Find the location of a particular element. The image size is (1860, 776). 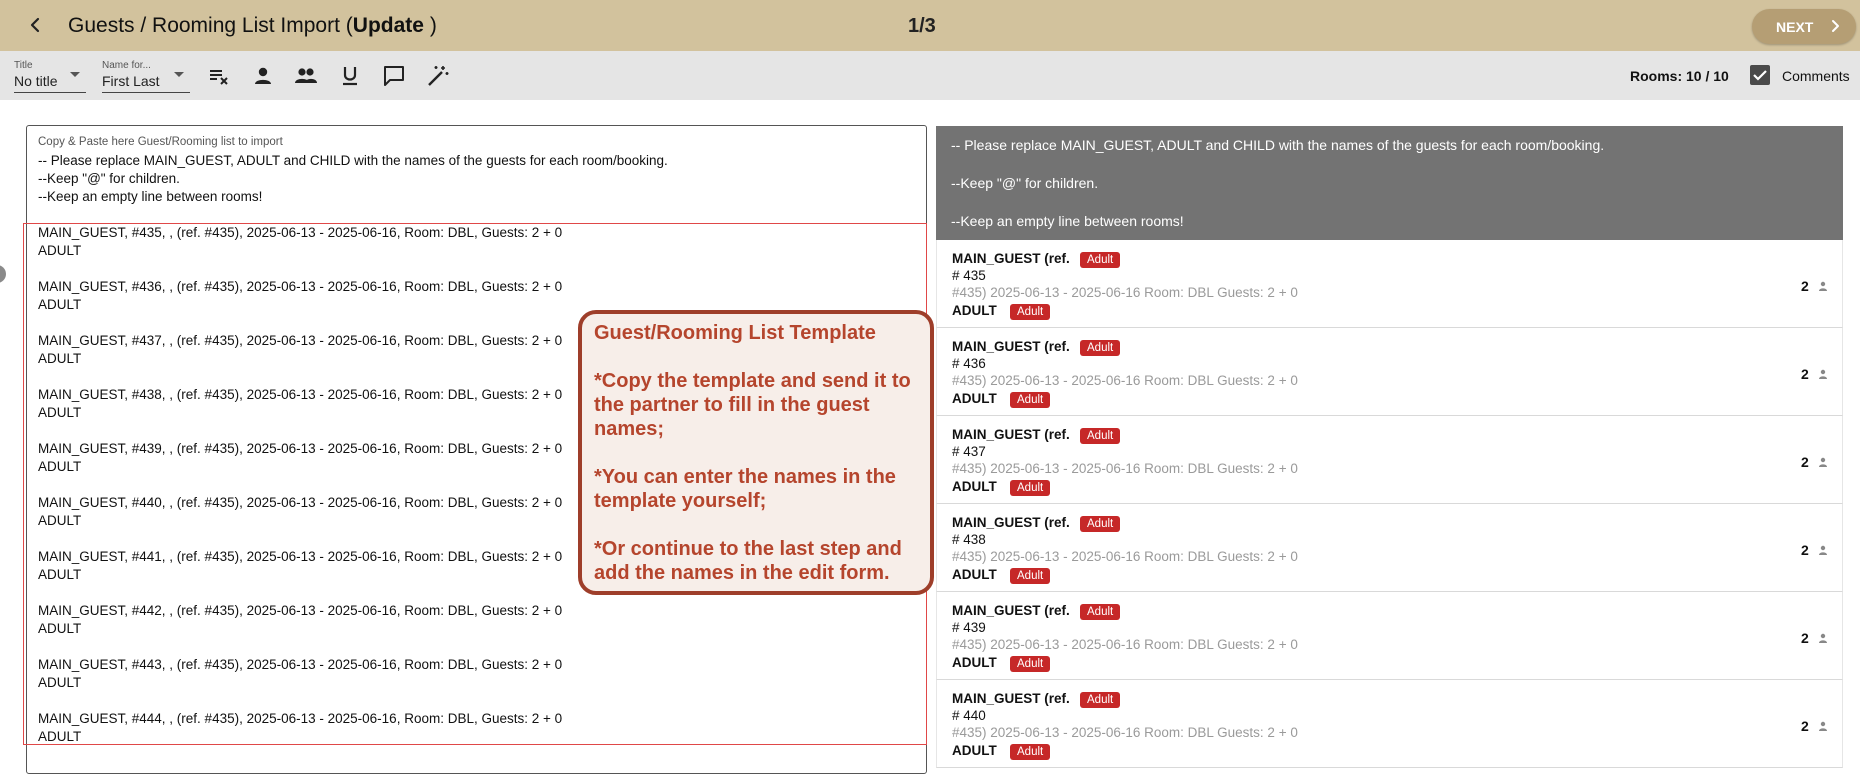

single-guest-button is located at coordinates (263, 76).